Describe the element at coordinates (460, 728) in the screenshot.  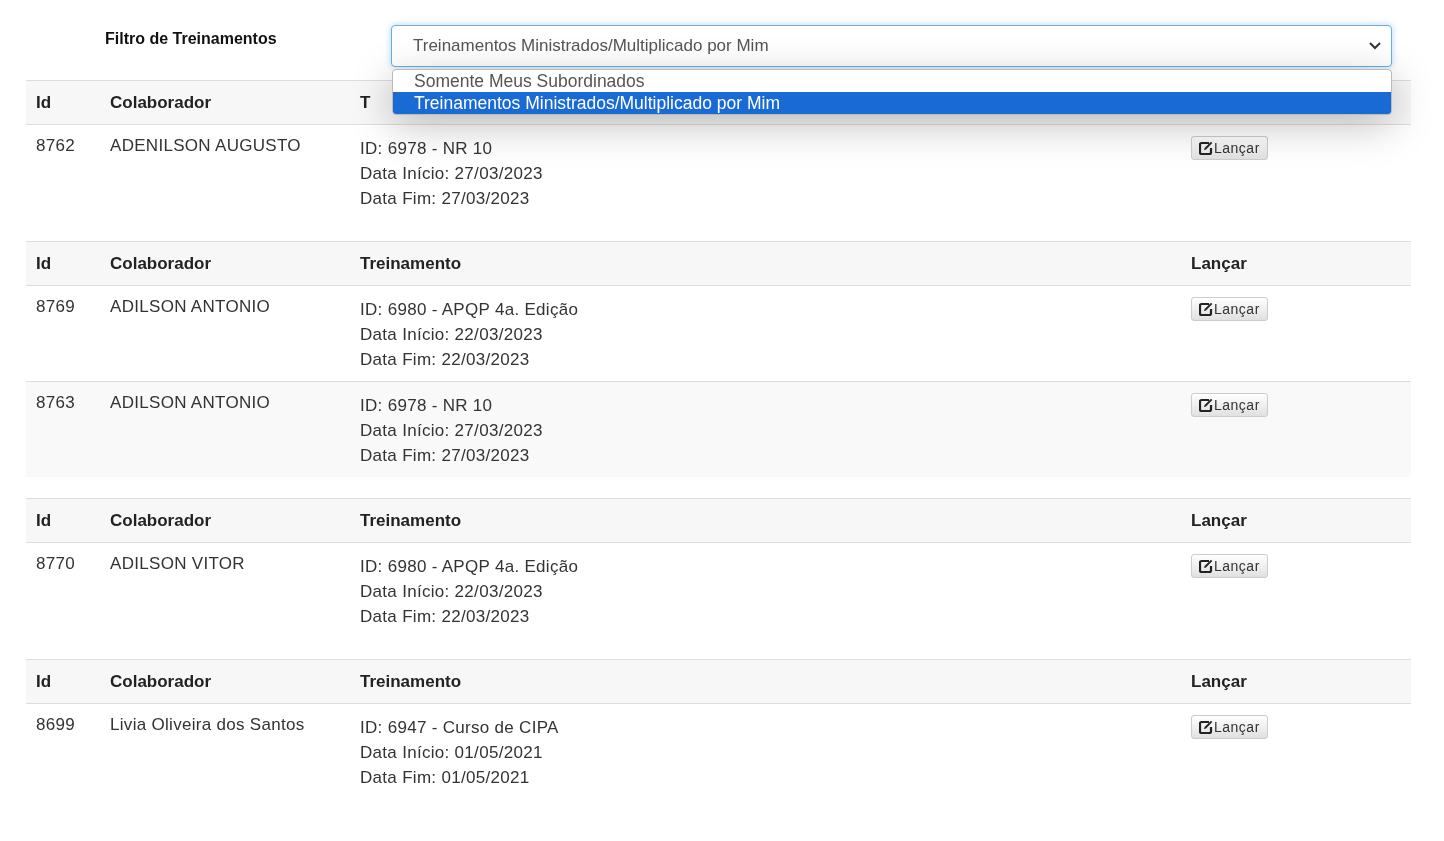
I see `training-info: ID: 6947 - Curso de CIPA` at that location.